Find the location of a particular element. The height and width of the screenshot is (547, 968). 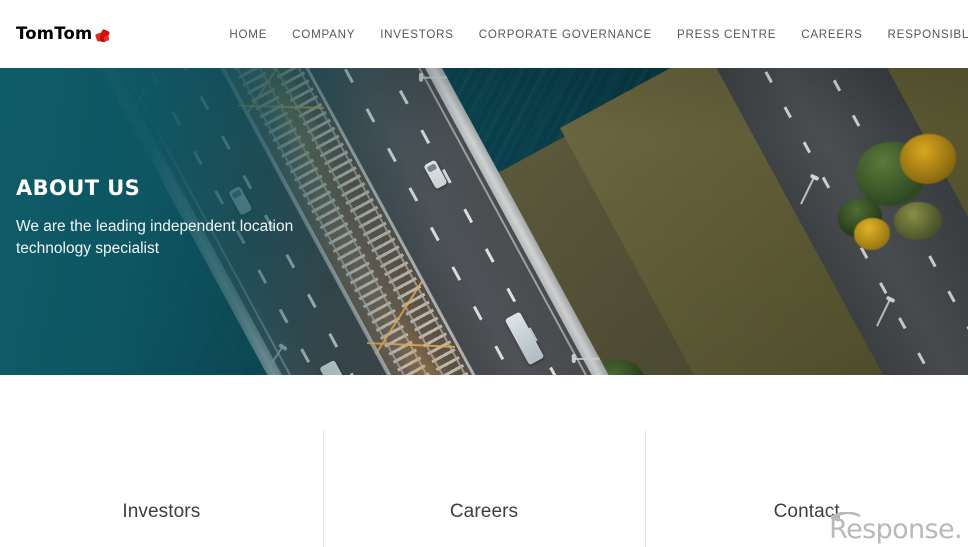

tomtom-logo: TomTom is located at coordinates (63, 33).